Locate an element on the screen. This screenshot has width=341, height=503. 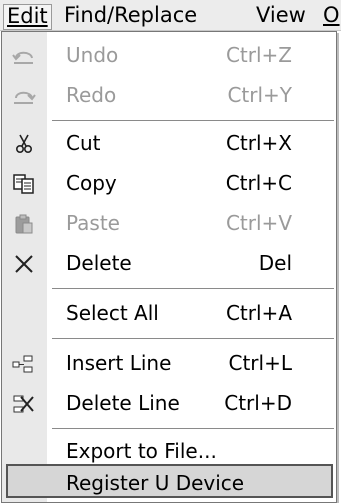
menu-item-copy: Copy Ctrl+C is located at coordinates (169, 184).